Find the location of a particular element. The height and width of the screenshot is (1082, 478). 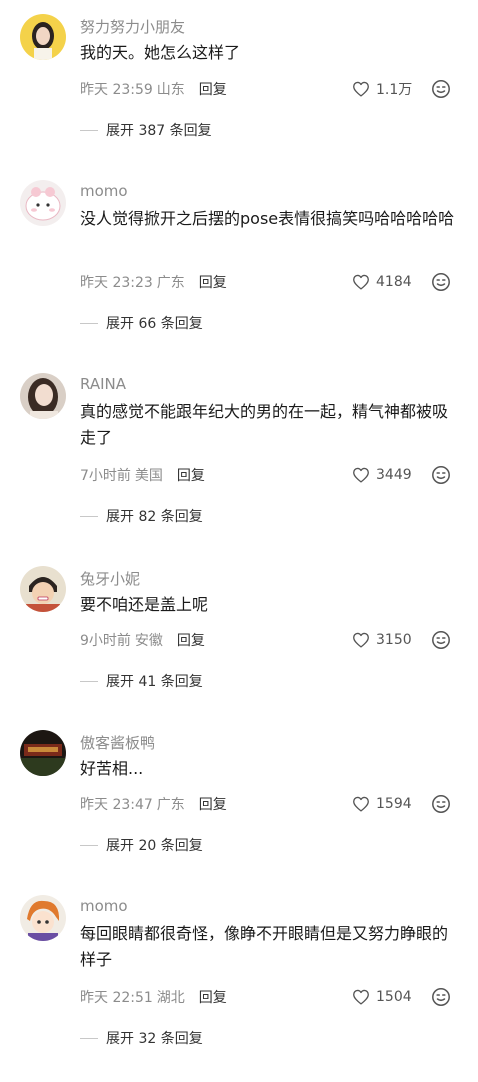

comment-meta: 9小时前 安徽 回复 is located at coordinates (142, 640).